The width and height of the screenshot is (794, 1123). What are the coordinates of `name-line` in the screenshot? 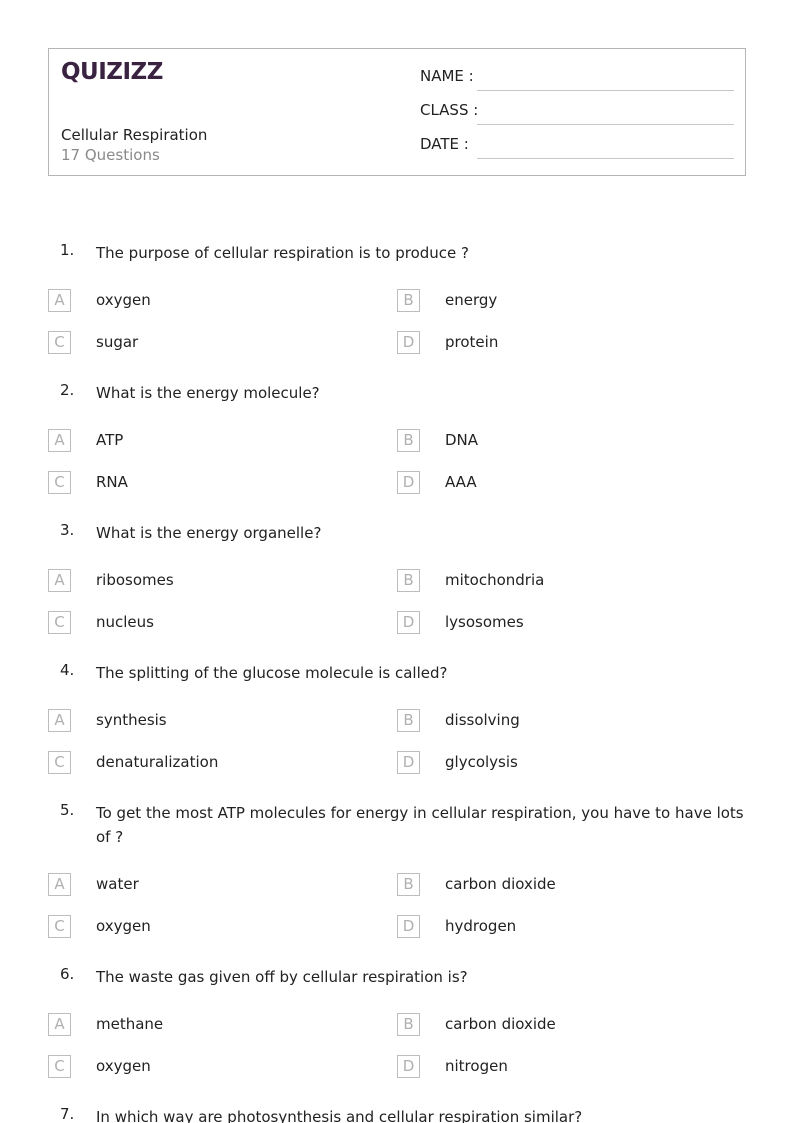 It's located at (605, 90).